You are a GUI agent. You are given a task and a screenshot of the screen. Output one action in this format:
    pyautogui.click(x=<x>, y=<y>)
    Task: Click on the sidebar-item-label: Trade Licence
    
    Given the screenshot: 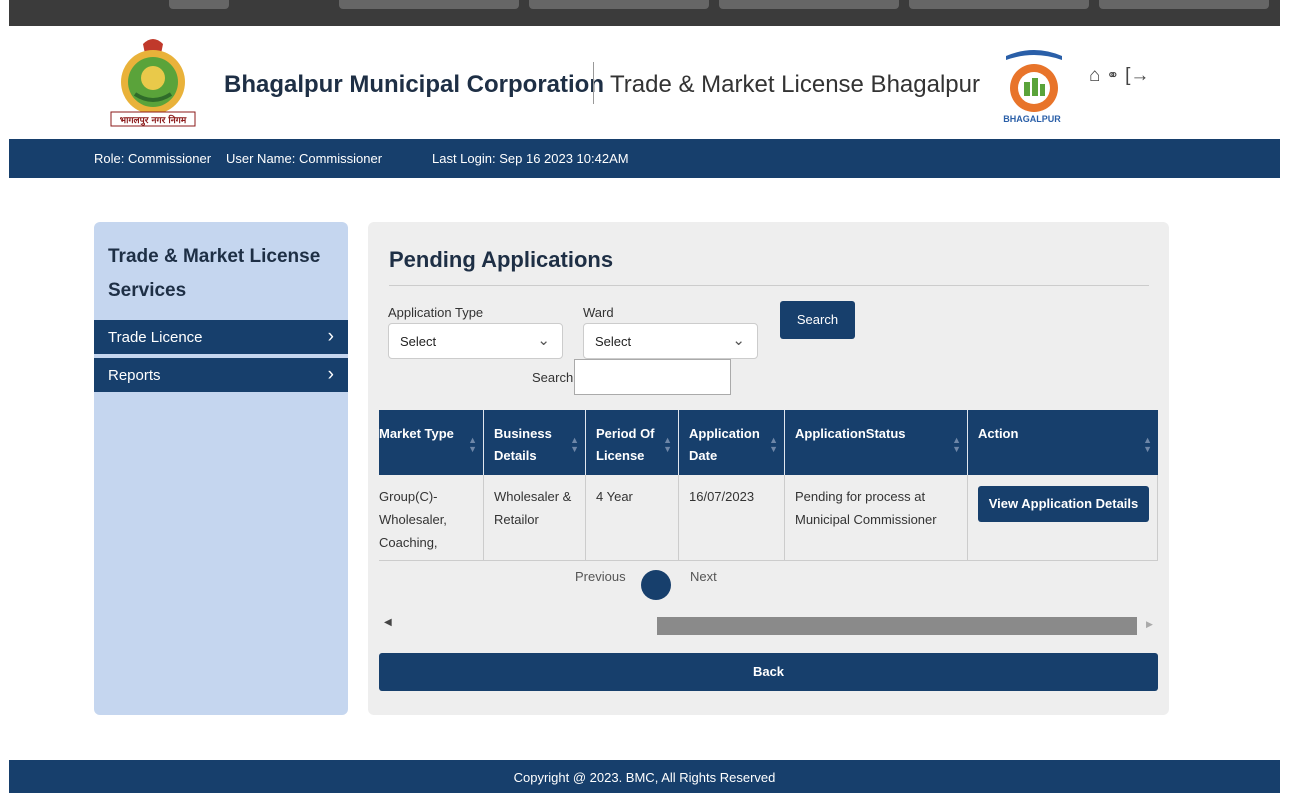 What is the action you would take?
    pyautogui.click(x=155, y=337)
    